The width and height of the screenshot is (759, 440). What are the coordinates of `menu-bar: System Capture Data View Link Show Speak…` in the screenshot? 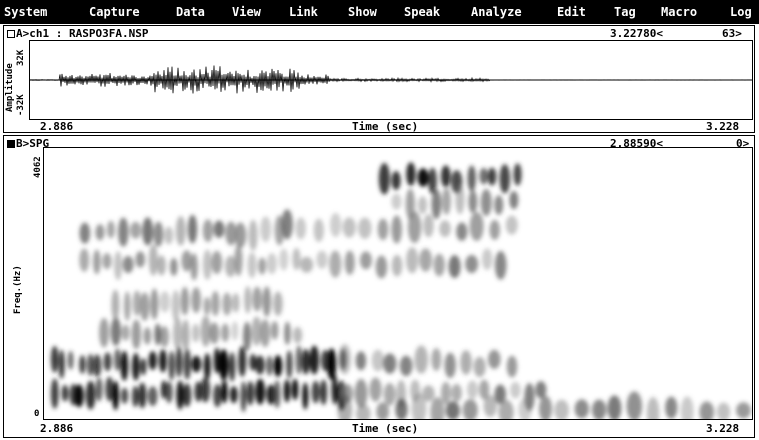 It's located at (379, 12).